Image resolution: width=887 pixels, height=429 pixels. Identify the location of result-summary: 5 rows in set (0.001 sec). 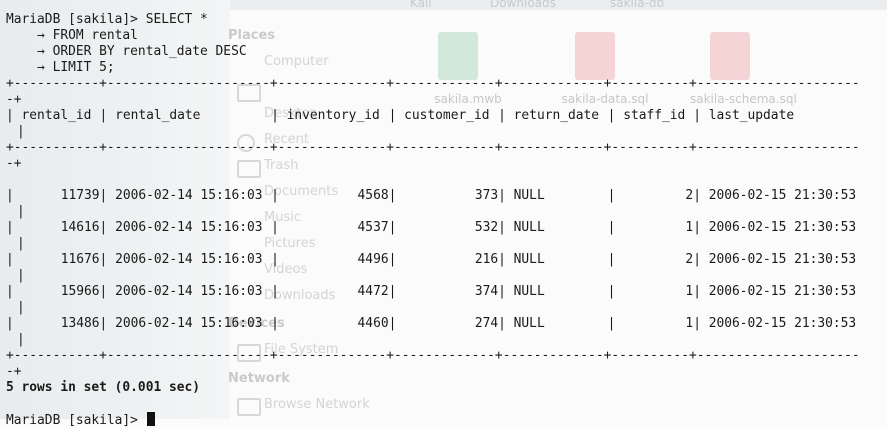
(103, 387).